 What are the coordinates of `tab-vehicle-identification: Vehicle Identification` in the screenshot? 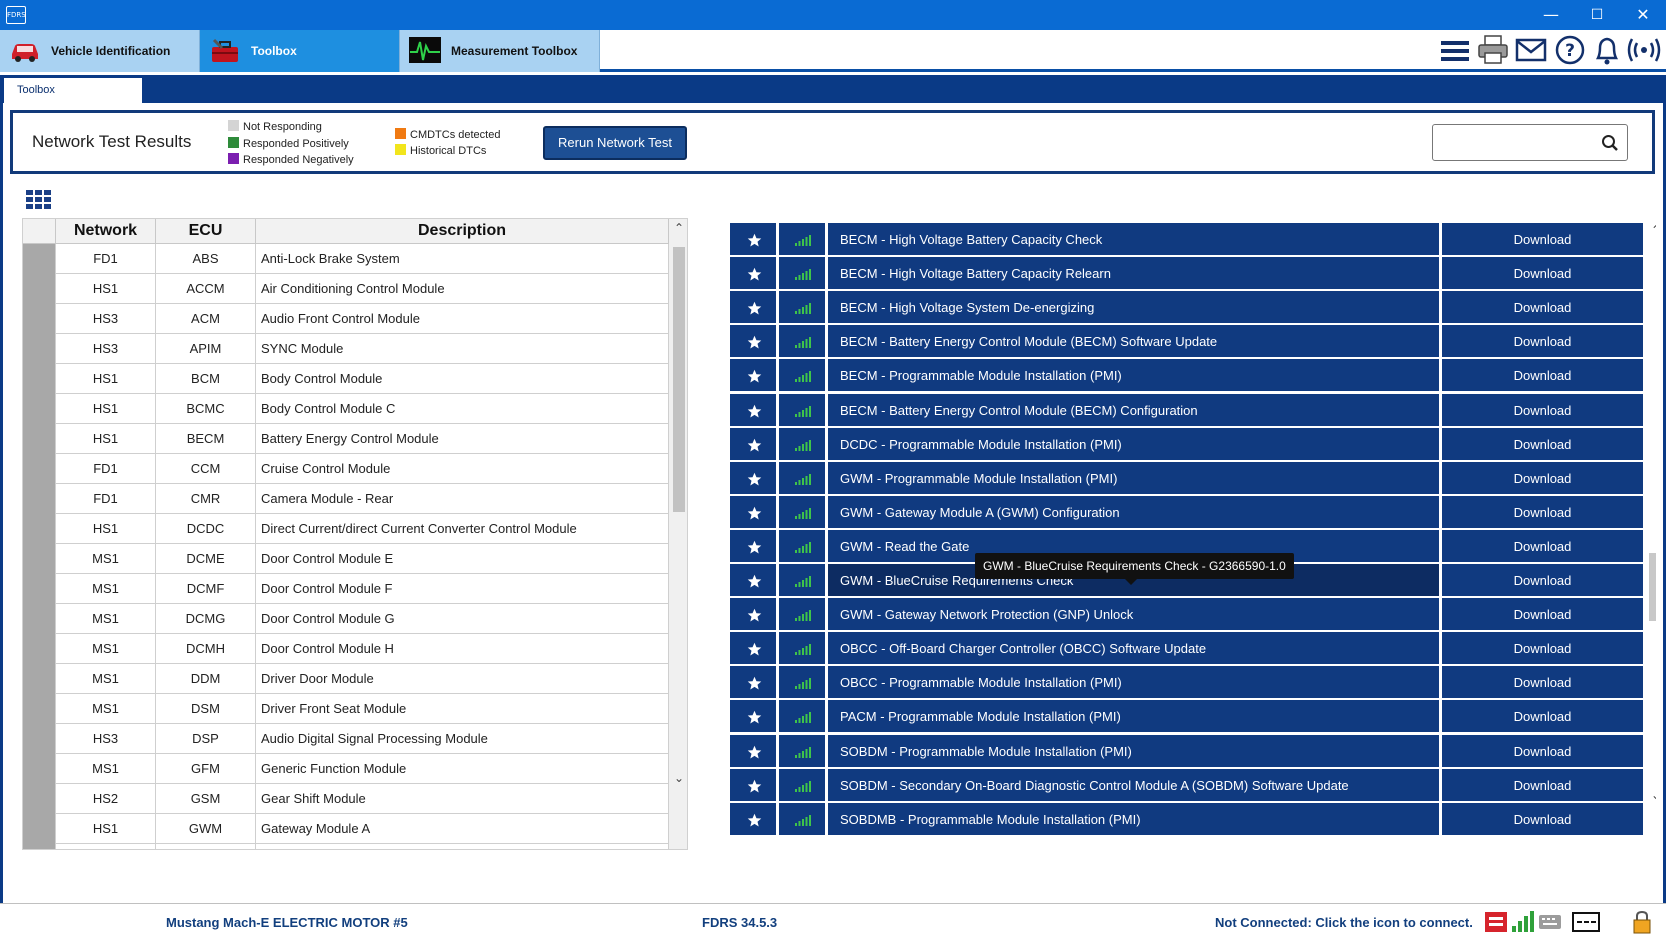 It's located at (100, 51).